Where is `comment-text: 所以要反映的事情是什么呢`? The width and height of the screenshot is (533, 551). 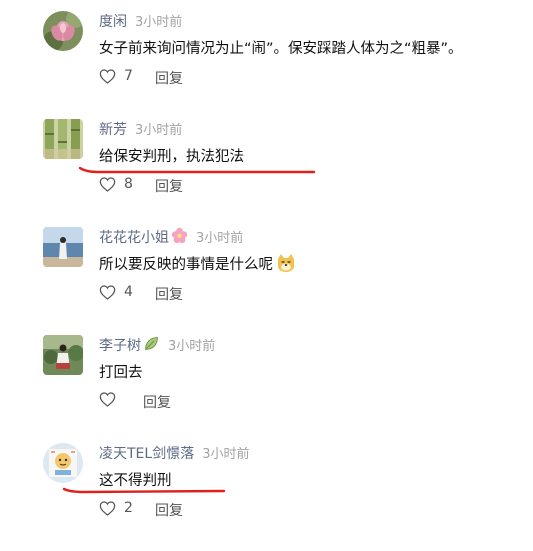 comment-text: 所以要反映的事情是什么呢 is located at coordinates (197, 263).